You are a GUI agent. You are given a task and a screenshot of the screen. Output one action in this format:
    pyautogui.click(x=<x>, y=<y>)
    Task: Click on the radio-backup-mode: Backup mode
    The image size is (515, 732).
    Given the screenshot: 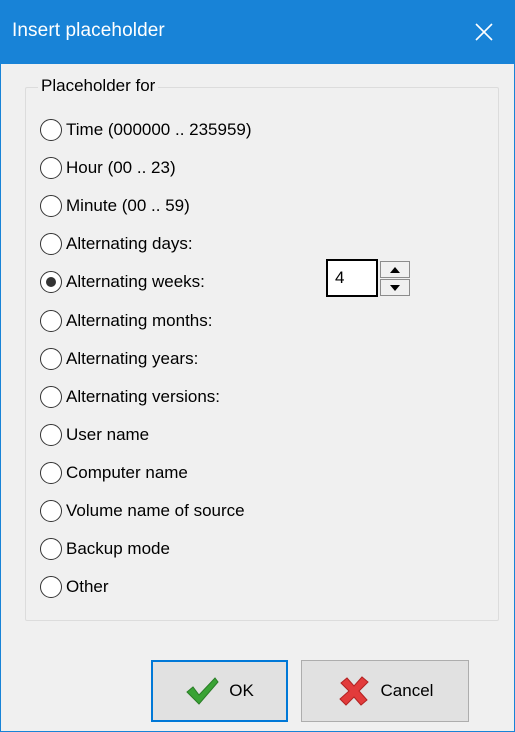 What is the action you would take?
    pyautogui.click(x=105, y=549)
    